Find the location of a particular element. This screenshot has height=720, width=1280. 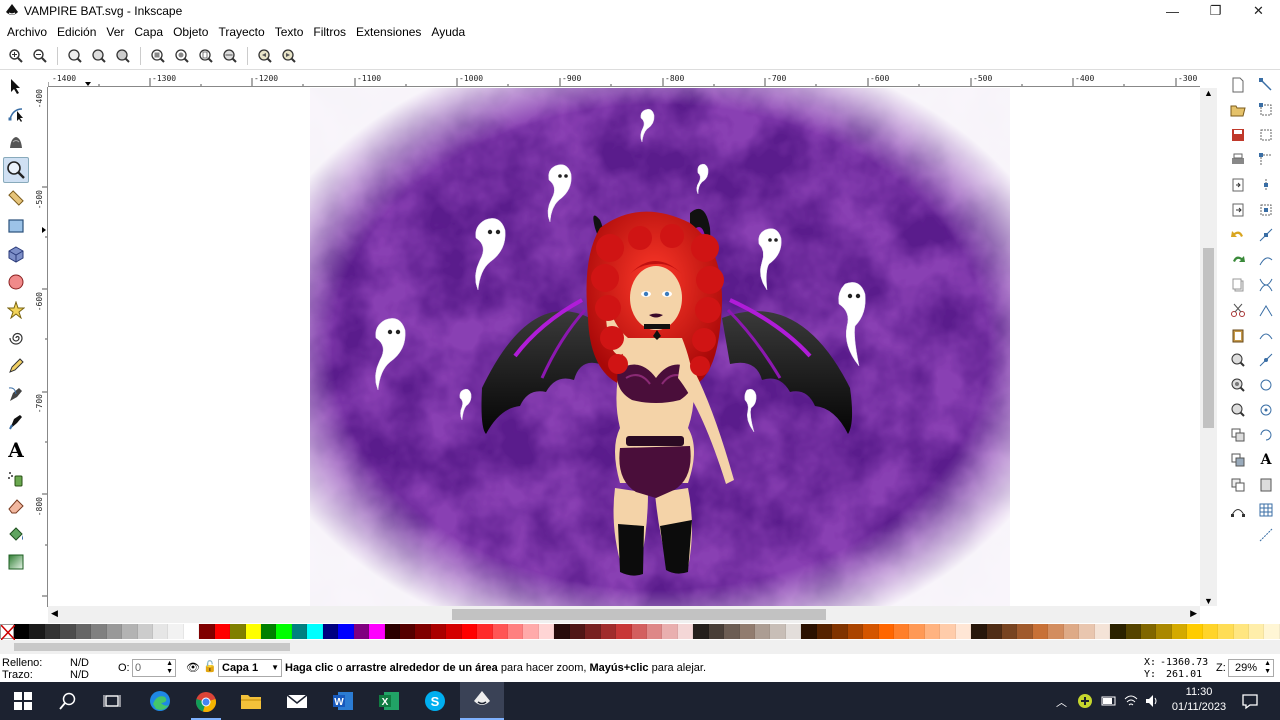

eraser-tool is located at coordinates (16, 506).